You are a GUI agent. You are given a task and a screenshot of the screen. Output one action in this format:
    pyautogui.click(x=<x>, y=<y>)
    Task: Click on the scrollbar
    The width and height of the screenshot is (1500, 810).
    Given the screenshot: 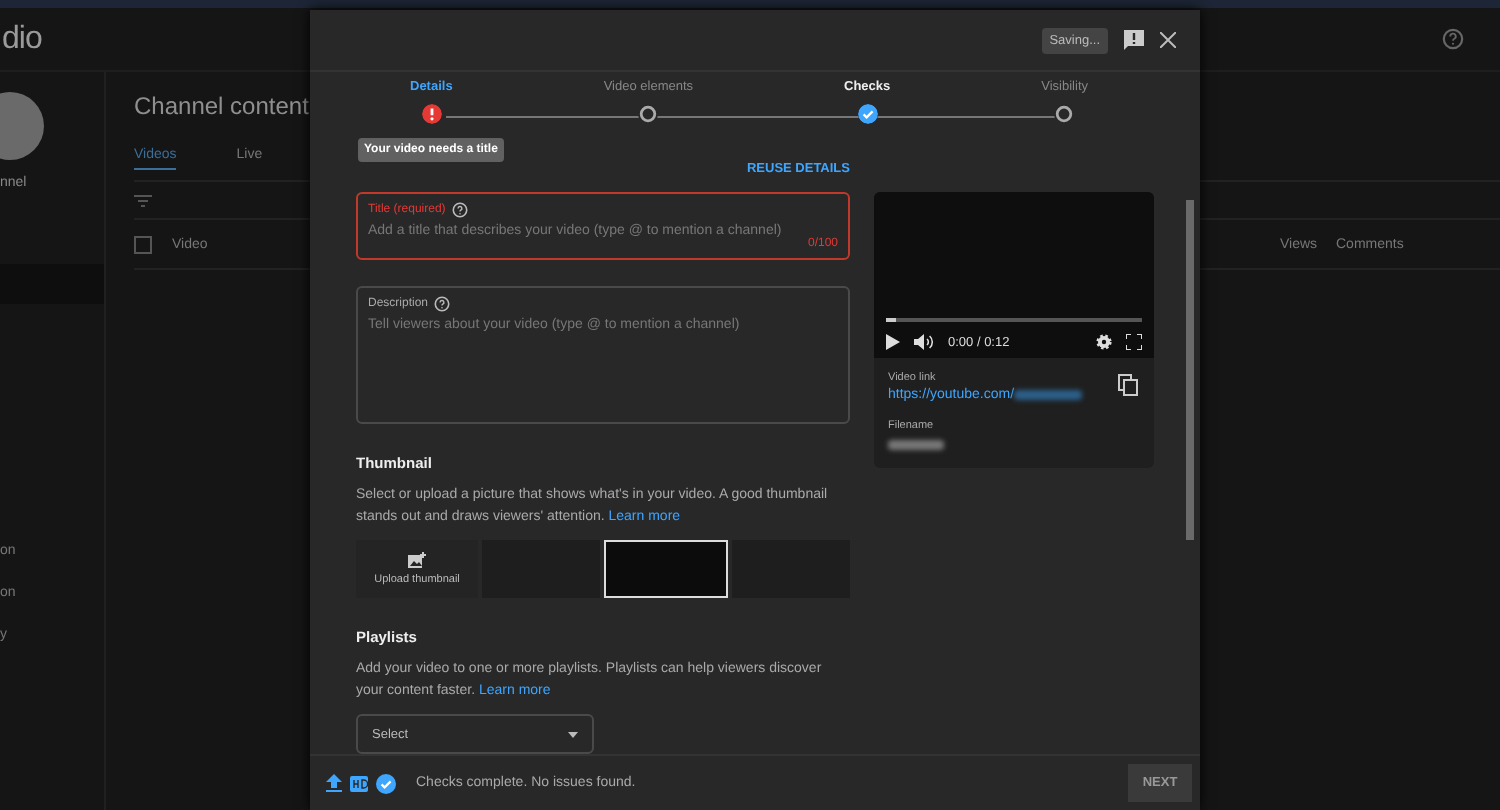 What is the action you would take?
    pyautogui.click(x=1190, y=370)
    